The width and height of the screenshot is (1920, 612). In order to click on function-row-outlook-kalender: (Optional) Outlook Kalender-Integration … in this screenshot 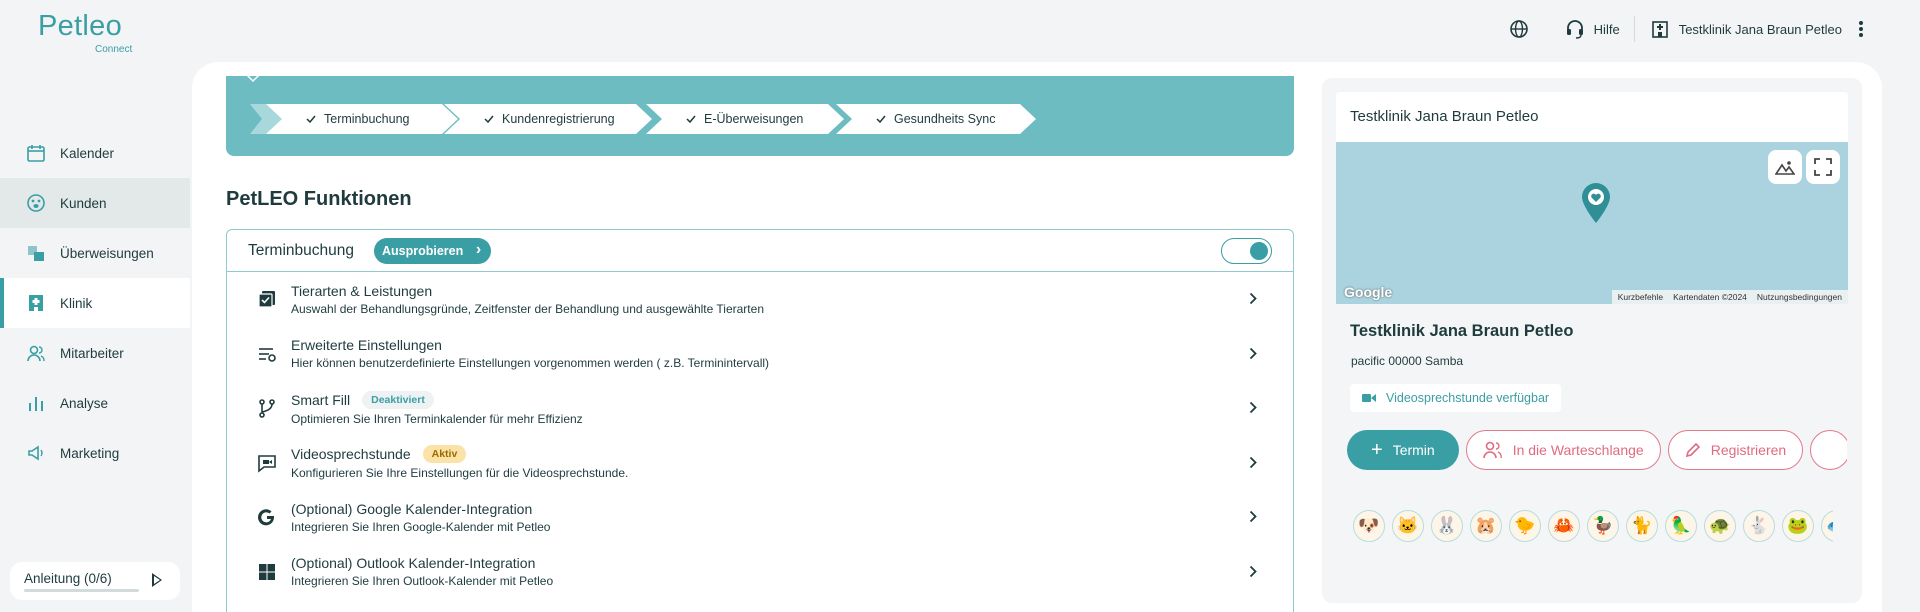, I will do `click(760, 572)`.